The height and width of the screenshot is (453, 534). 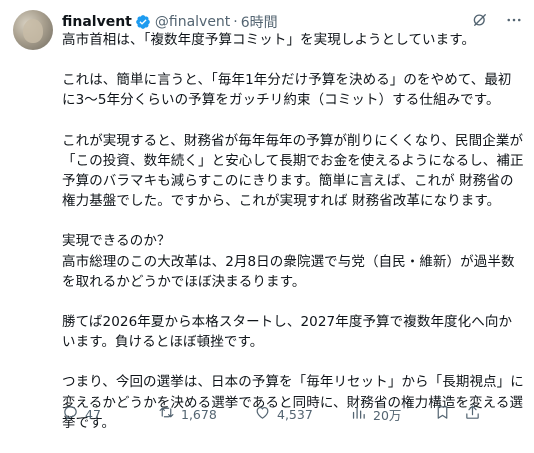 What do you see at coordinates (293, 22) in the screenshot?
I see `tweet-header: finalvent @finalvent · 6時間` at bounding box center [293, 22].